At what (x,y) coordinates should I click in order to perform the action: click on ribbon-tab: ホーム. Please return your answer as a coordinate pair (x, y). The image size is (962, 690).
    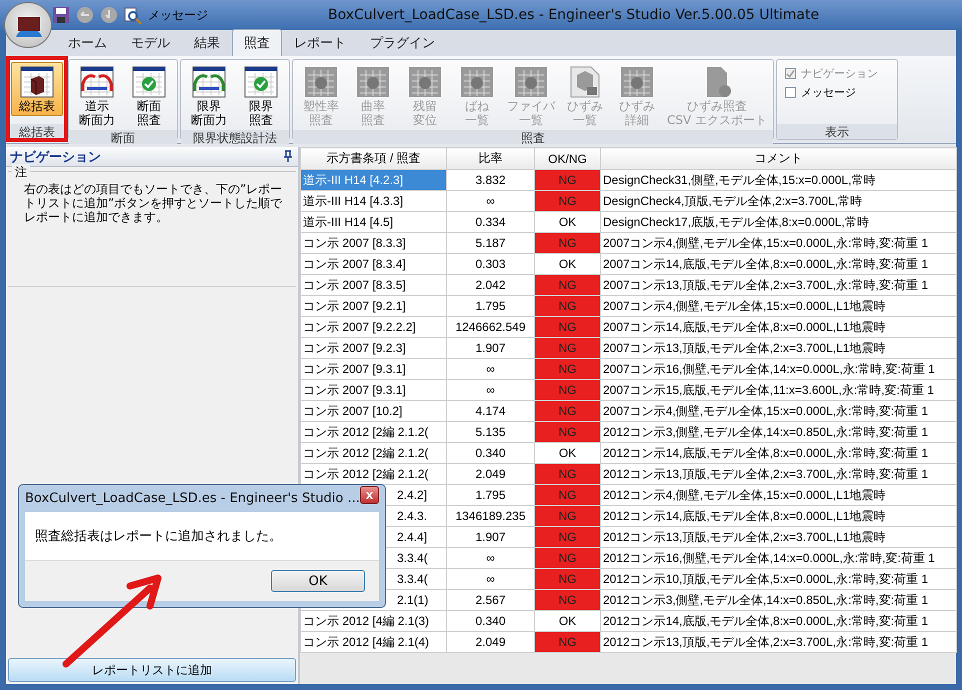
    Looking at the image, I should click on (87, 42).